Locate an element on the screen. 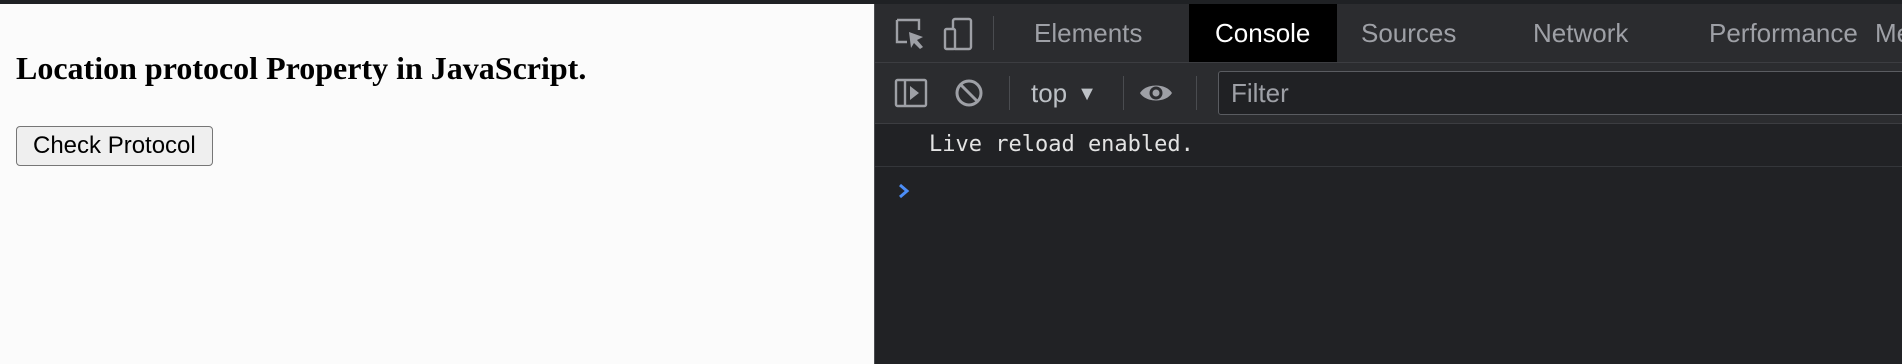  tab-network: Network is located at coordinates (1580, 33).